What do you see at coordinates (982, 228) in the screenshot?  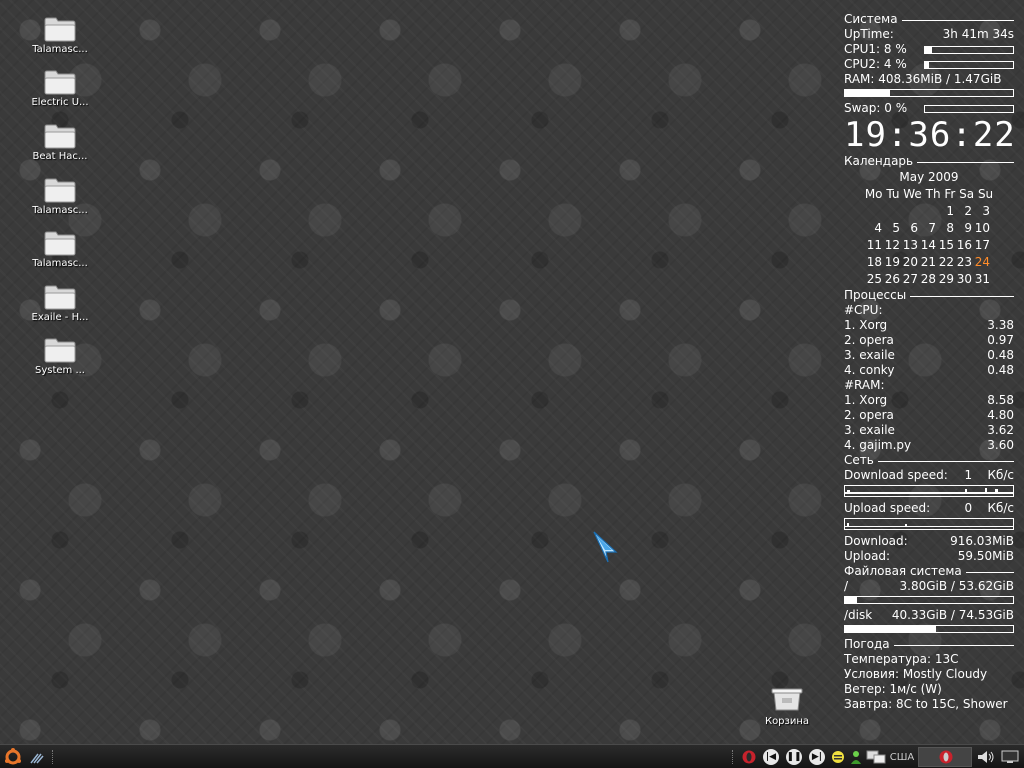 I see `calendar-day: 10` at bounding box center [982, 228].